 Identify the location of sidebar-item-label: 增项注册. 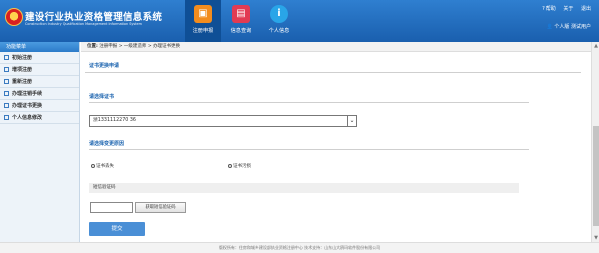
(22, 70).